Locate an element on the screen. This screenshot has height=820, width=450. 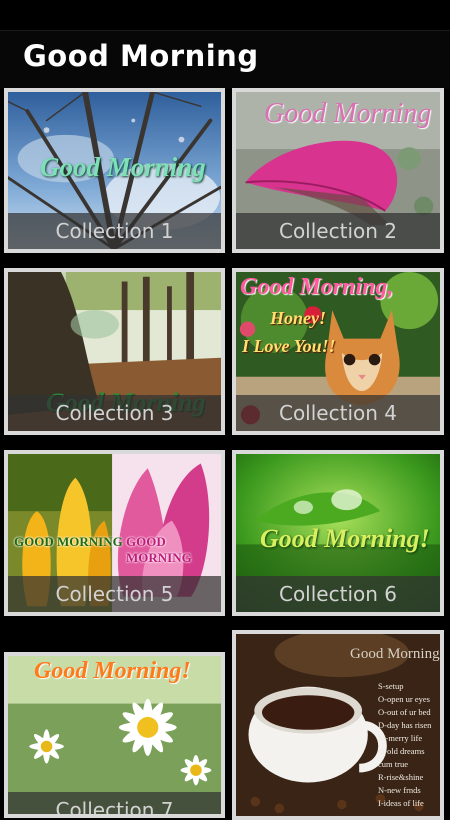
collection-1-label: Collection 1 is located at coordinates (114, 231).